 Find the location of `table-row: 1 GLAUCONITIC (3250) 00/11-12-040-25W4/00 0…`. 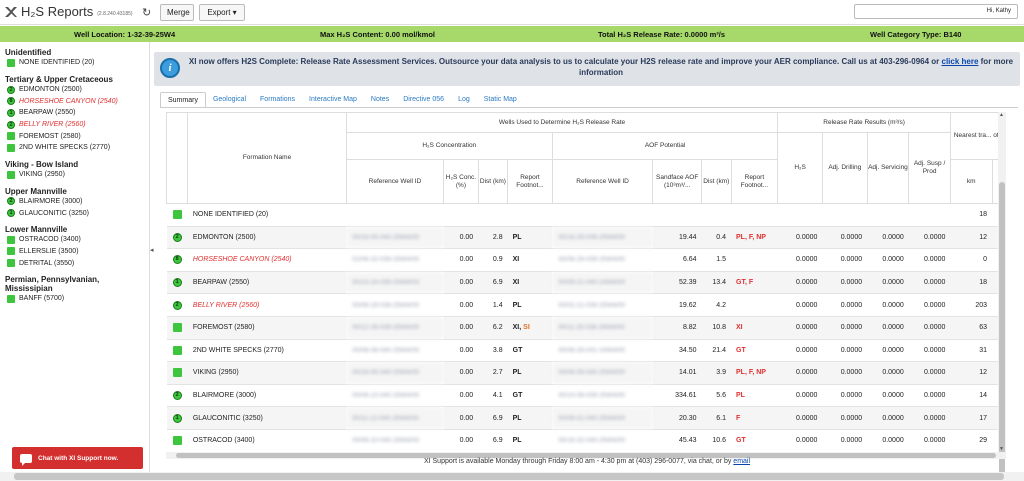

table-row: 1 GLAUCONITIC (3250) 00/11-12-040-25W4/00 0… is located at coordinates (582, 418).